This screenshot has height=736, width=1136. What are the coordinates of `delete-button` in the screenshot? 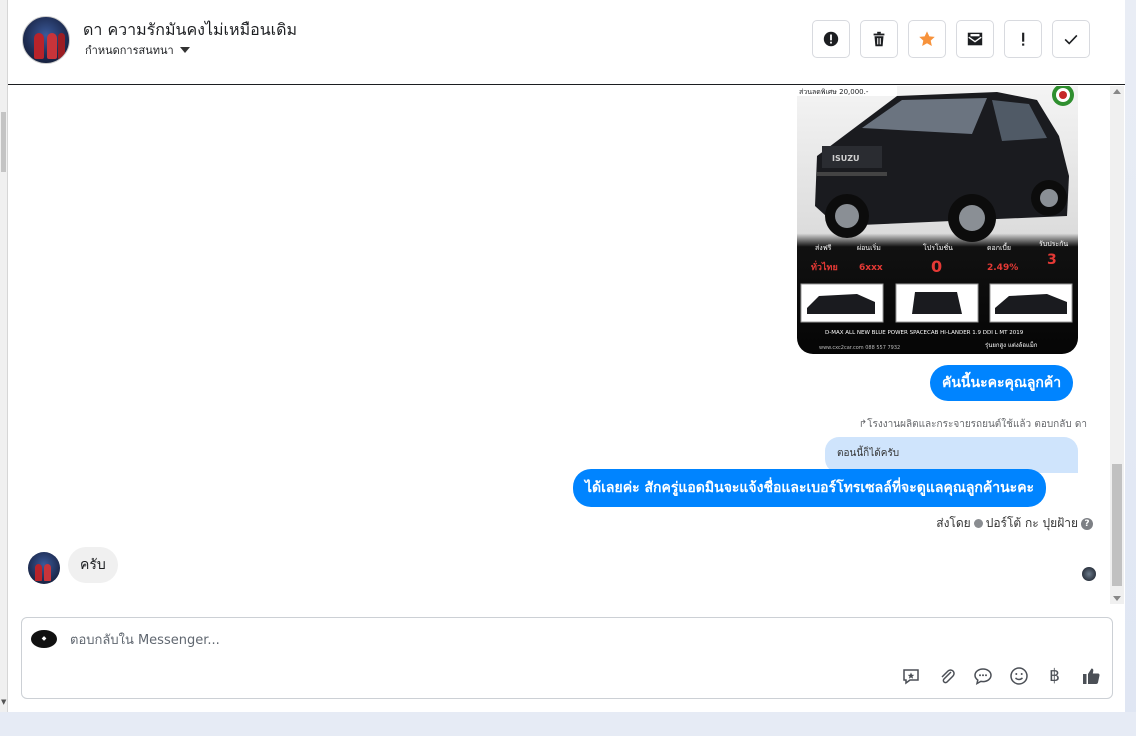 It's located at (879, 39).